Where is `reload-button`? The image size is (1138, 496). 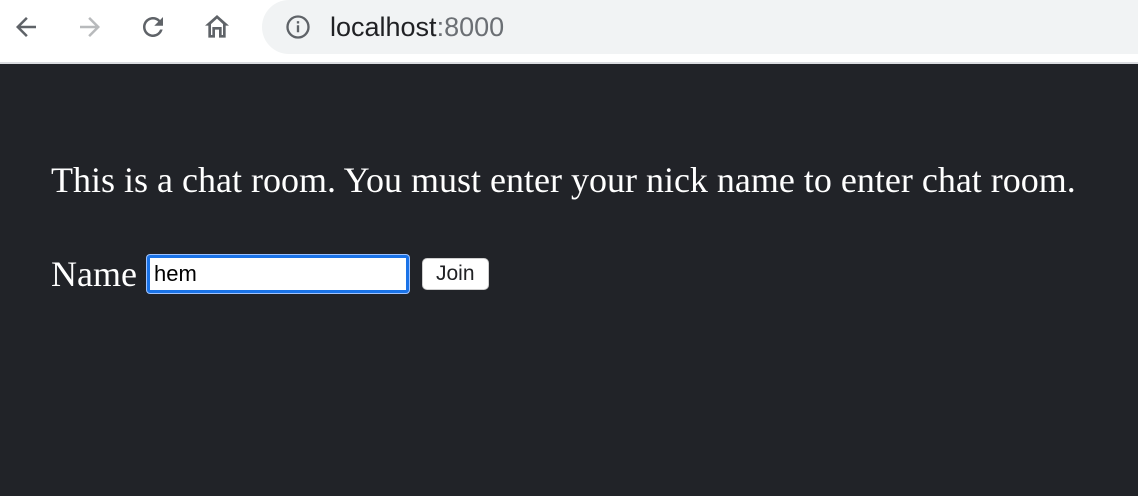
reload-button is located at coordinates (153, 27).